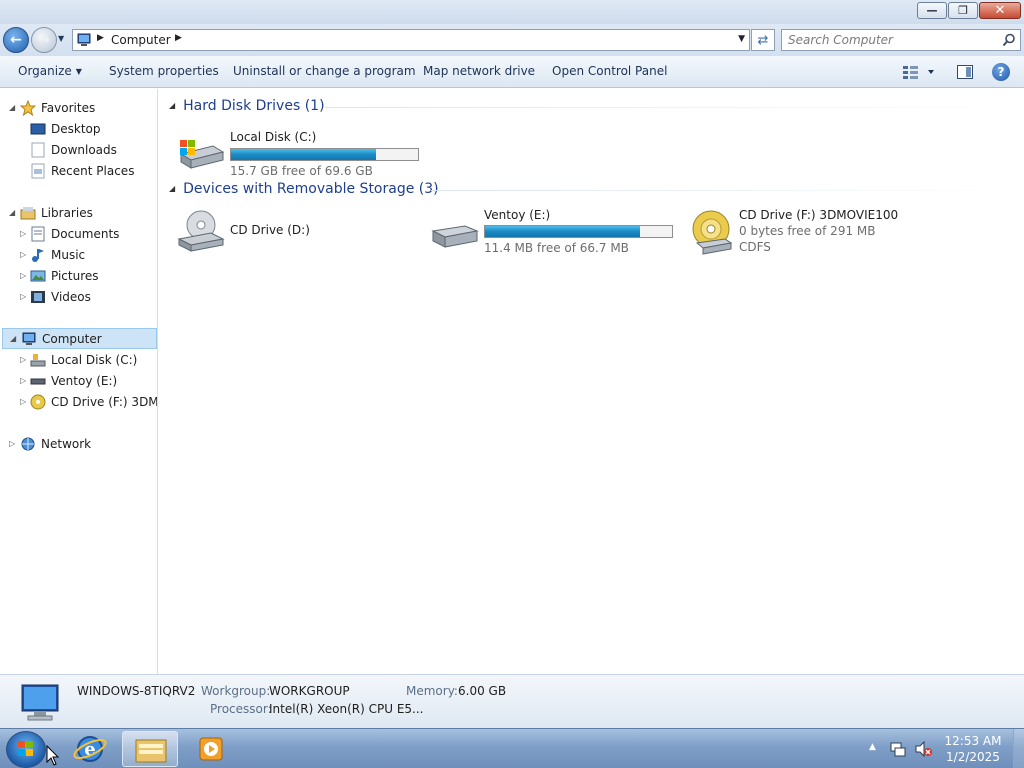 The height and width of the screenshot is (768, 1024). I want to click on nav-network: ▷ Network, so click(78, 443).